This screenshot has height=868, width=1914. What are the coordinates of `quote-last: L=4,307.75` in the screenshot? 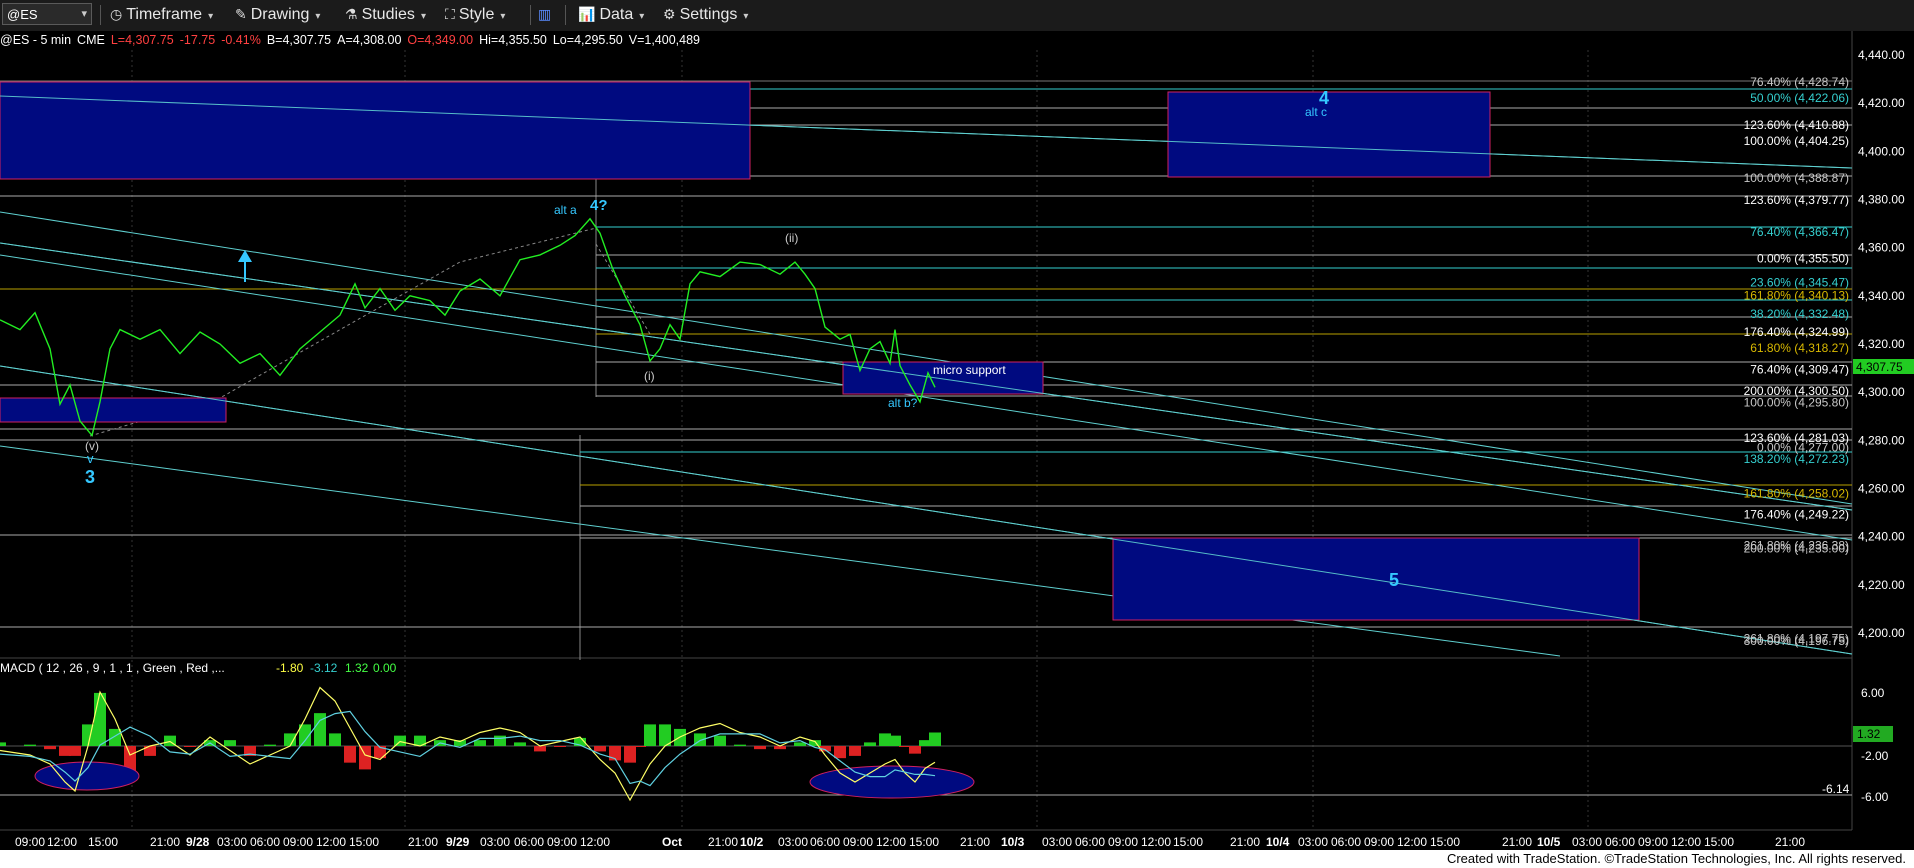 It's located at (142, 40).